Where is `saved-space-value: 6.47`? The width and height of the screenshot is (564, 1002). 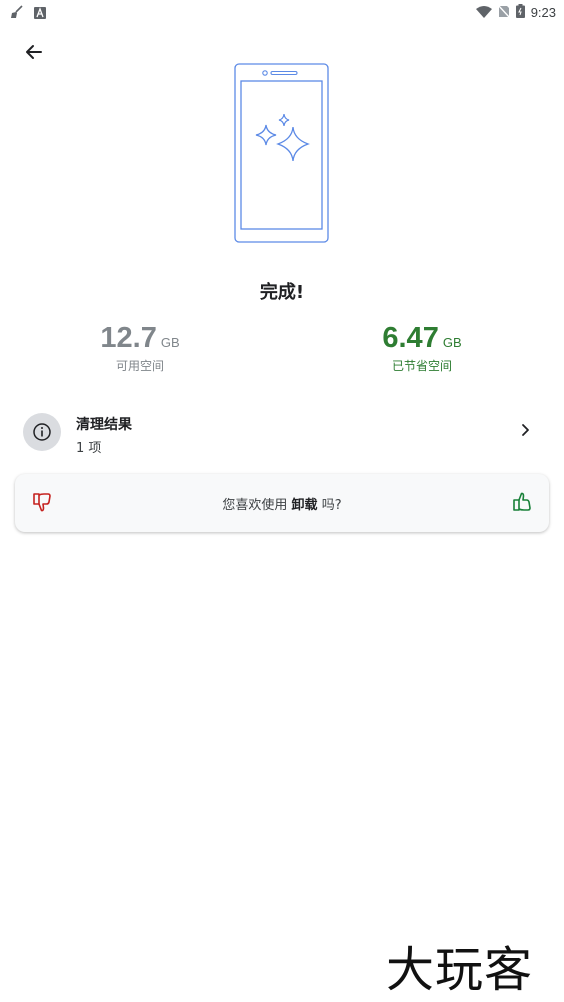 saved-space-value: 6.47 is located at coordinates (410, 338).